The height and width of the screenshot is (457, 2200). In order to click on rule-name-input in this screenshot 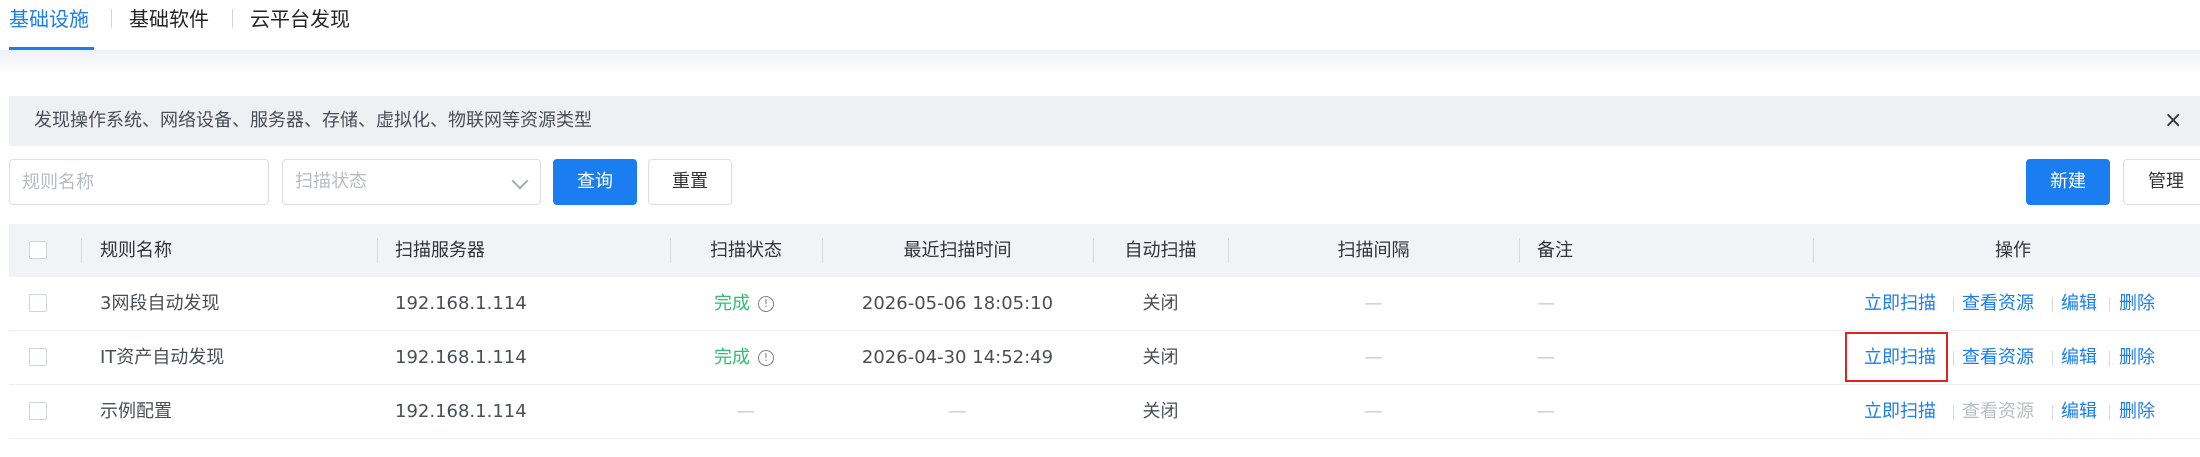, I will do `click(139, 182)`.